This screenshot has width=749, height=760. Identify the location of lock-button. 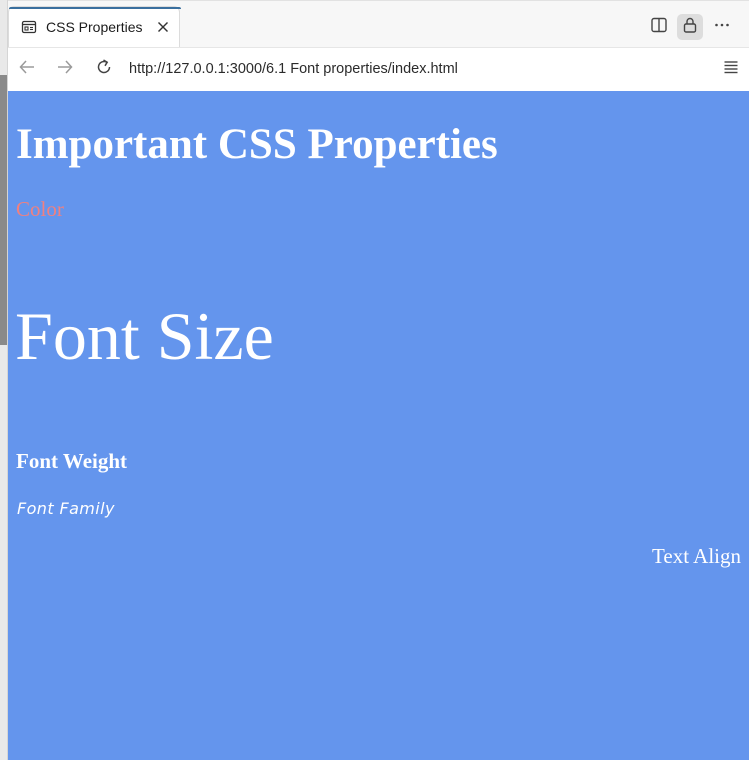
(690, 27).